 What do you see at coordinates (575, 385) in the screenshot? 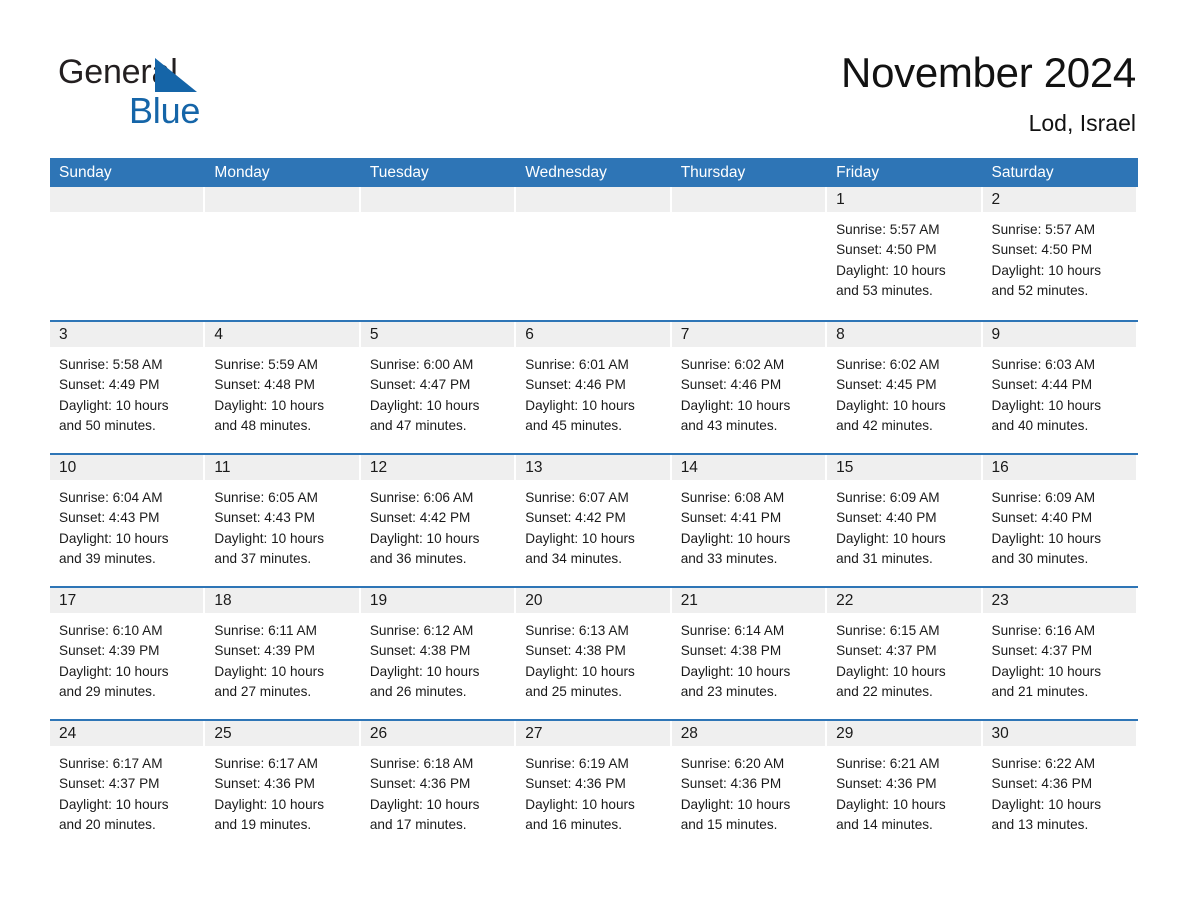
I see `sunset-text: Sunset: 4:46 PM` at bounding box center [575, 385].